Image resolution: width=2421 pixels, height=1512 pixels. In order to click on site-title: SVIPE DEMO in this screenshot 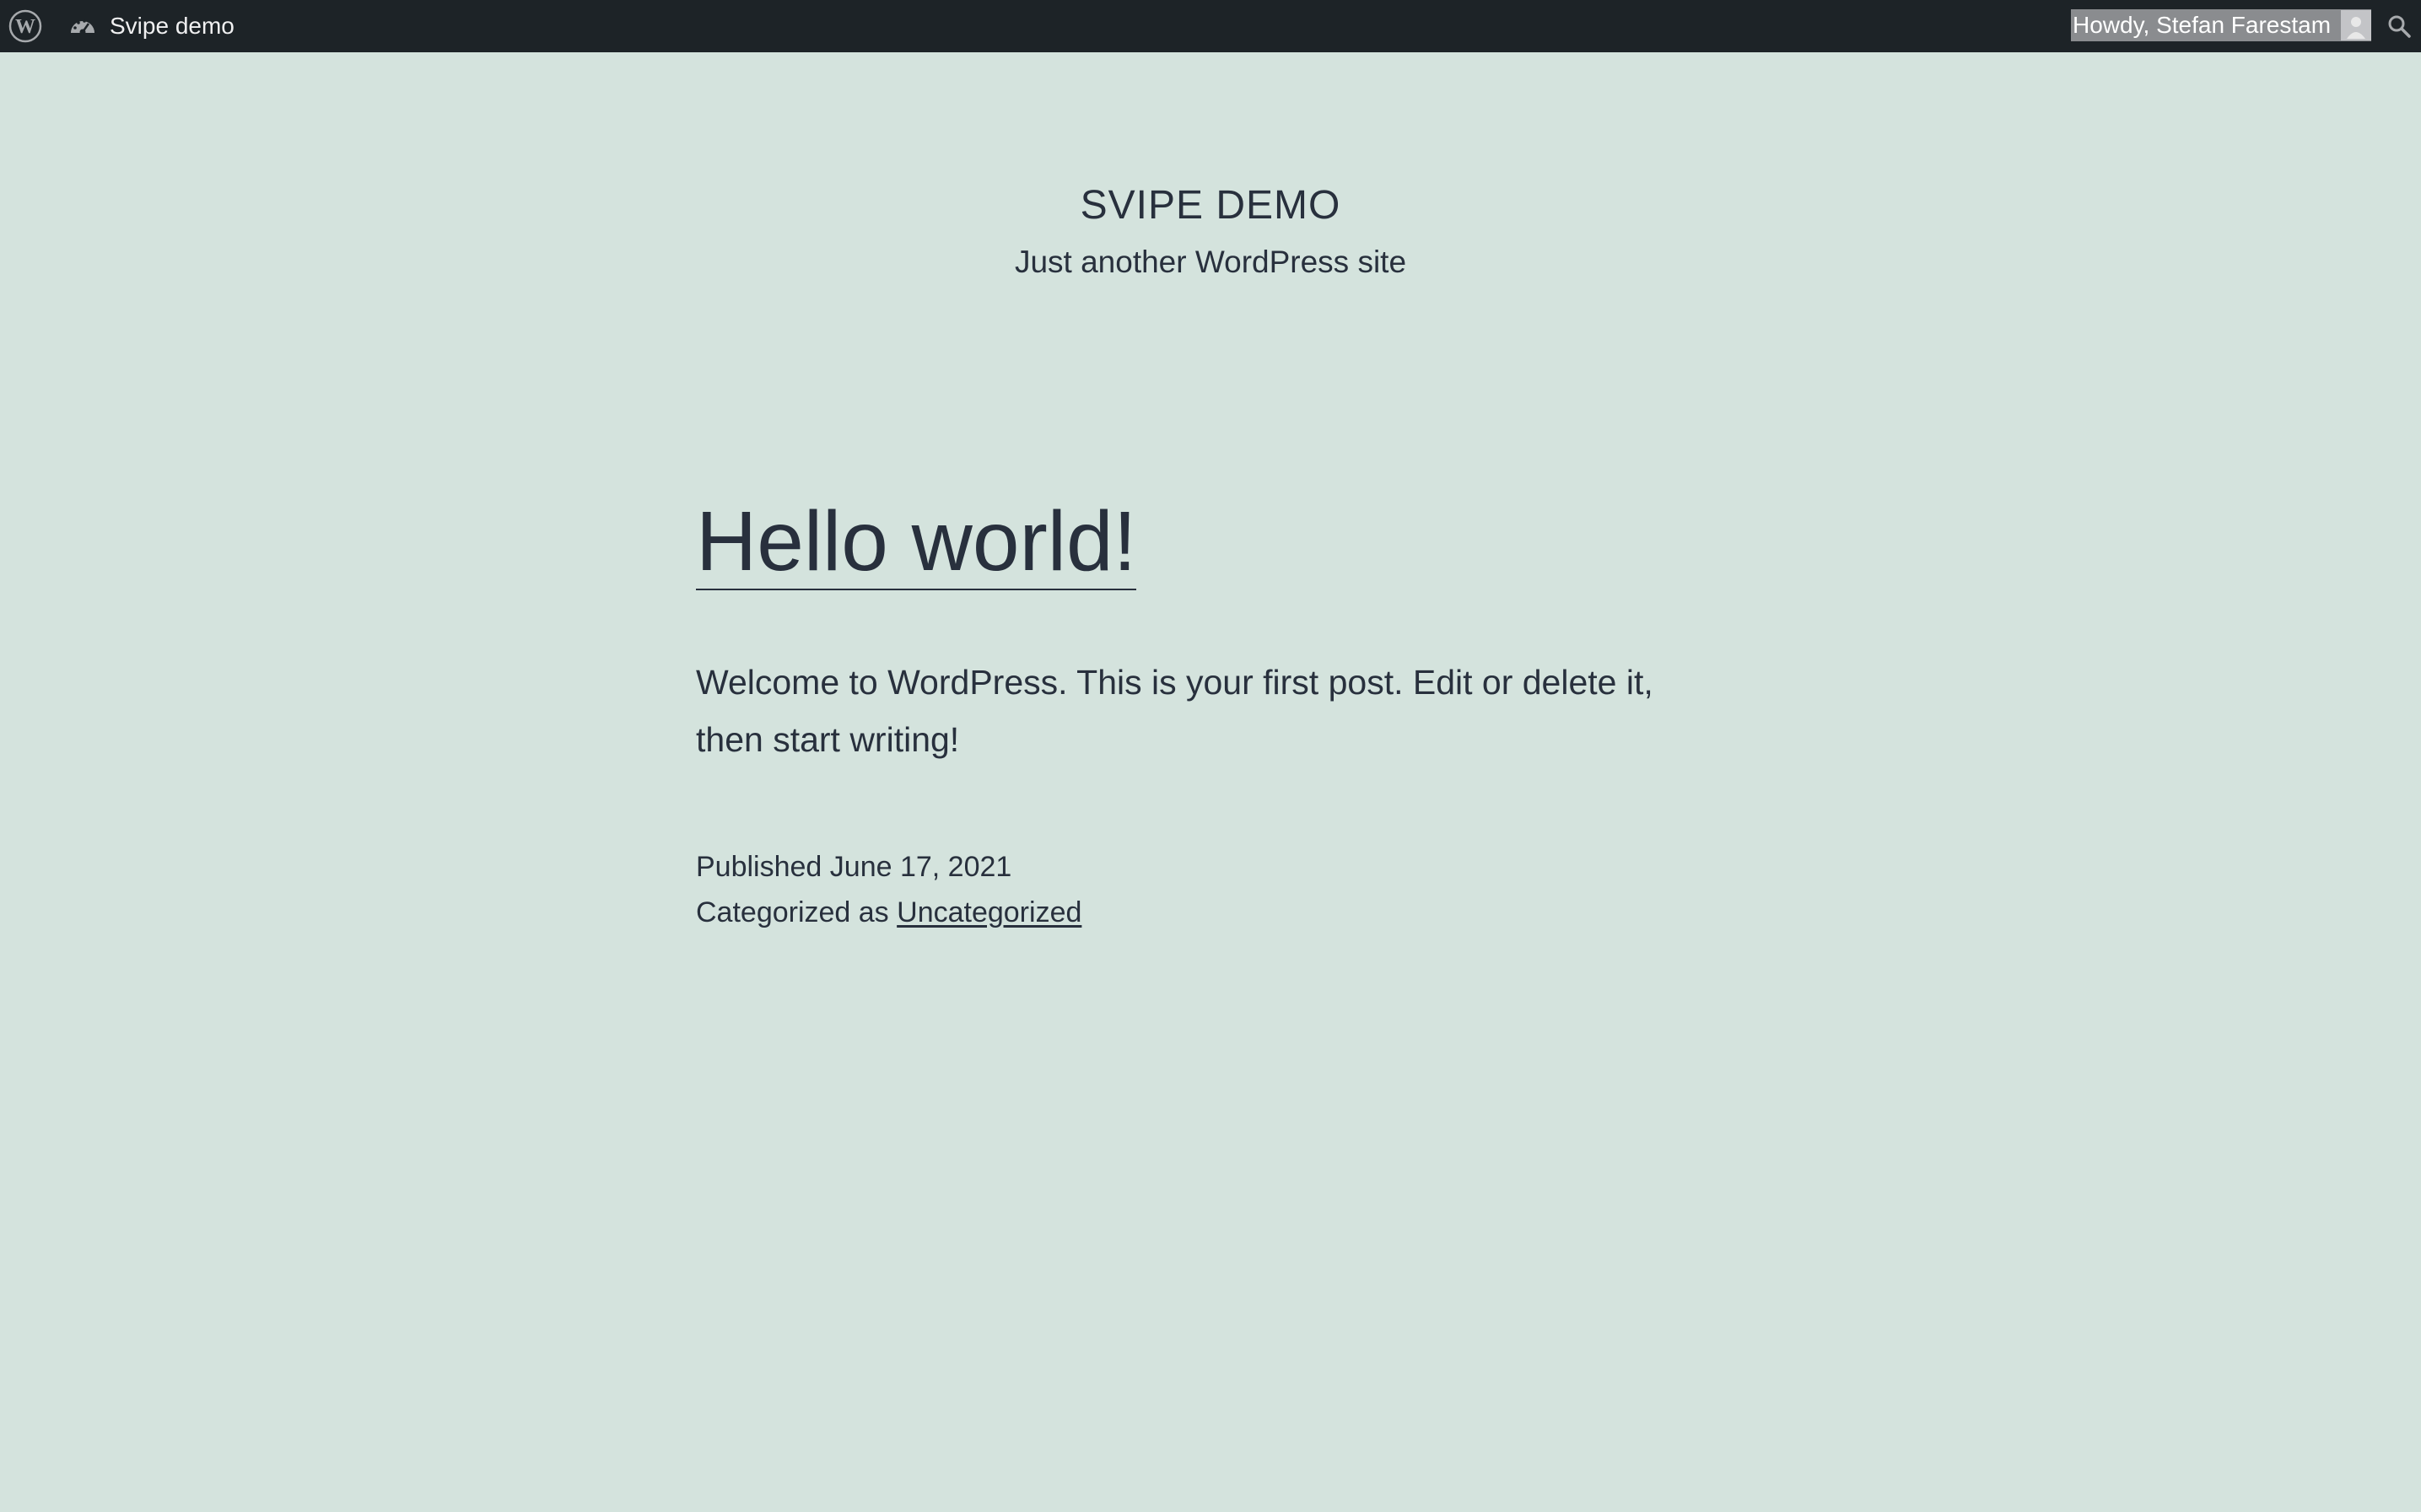, I will do `click(1210, 206)`.